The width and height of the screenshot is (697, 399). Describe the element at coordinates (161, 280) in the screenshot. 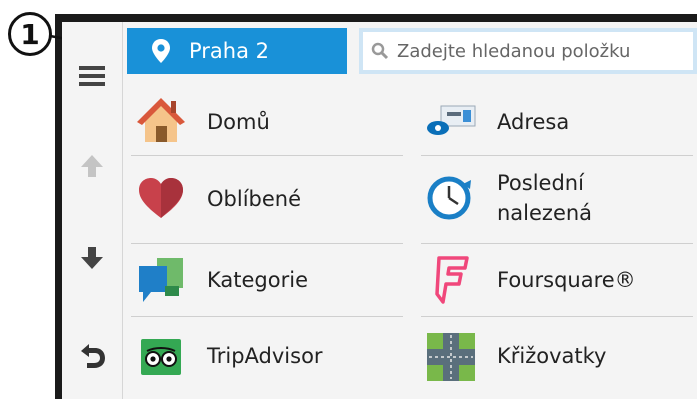

I see `category-icon` at that location.